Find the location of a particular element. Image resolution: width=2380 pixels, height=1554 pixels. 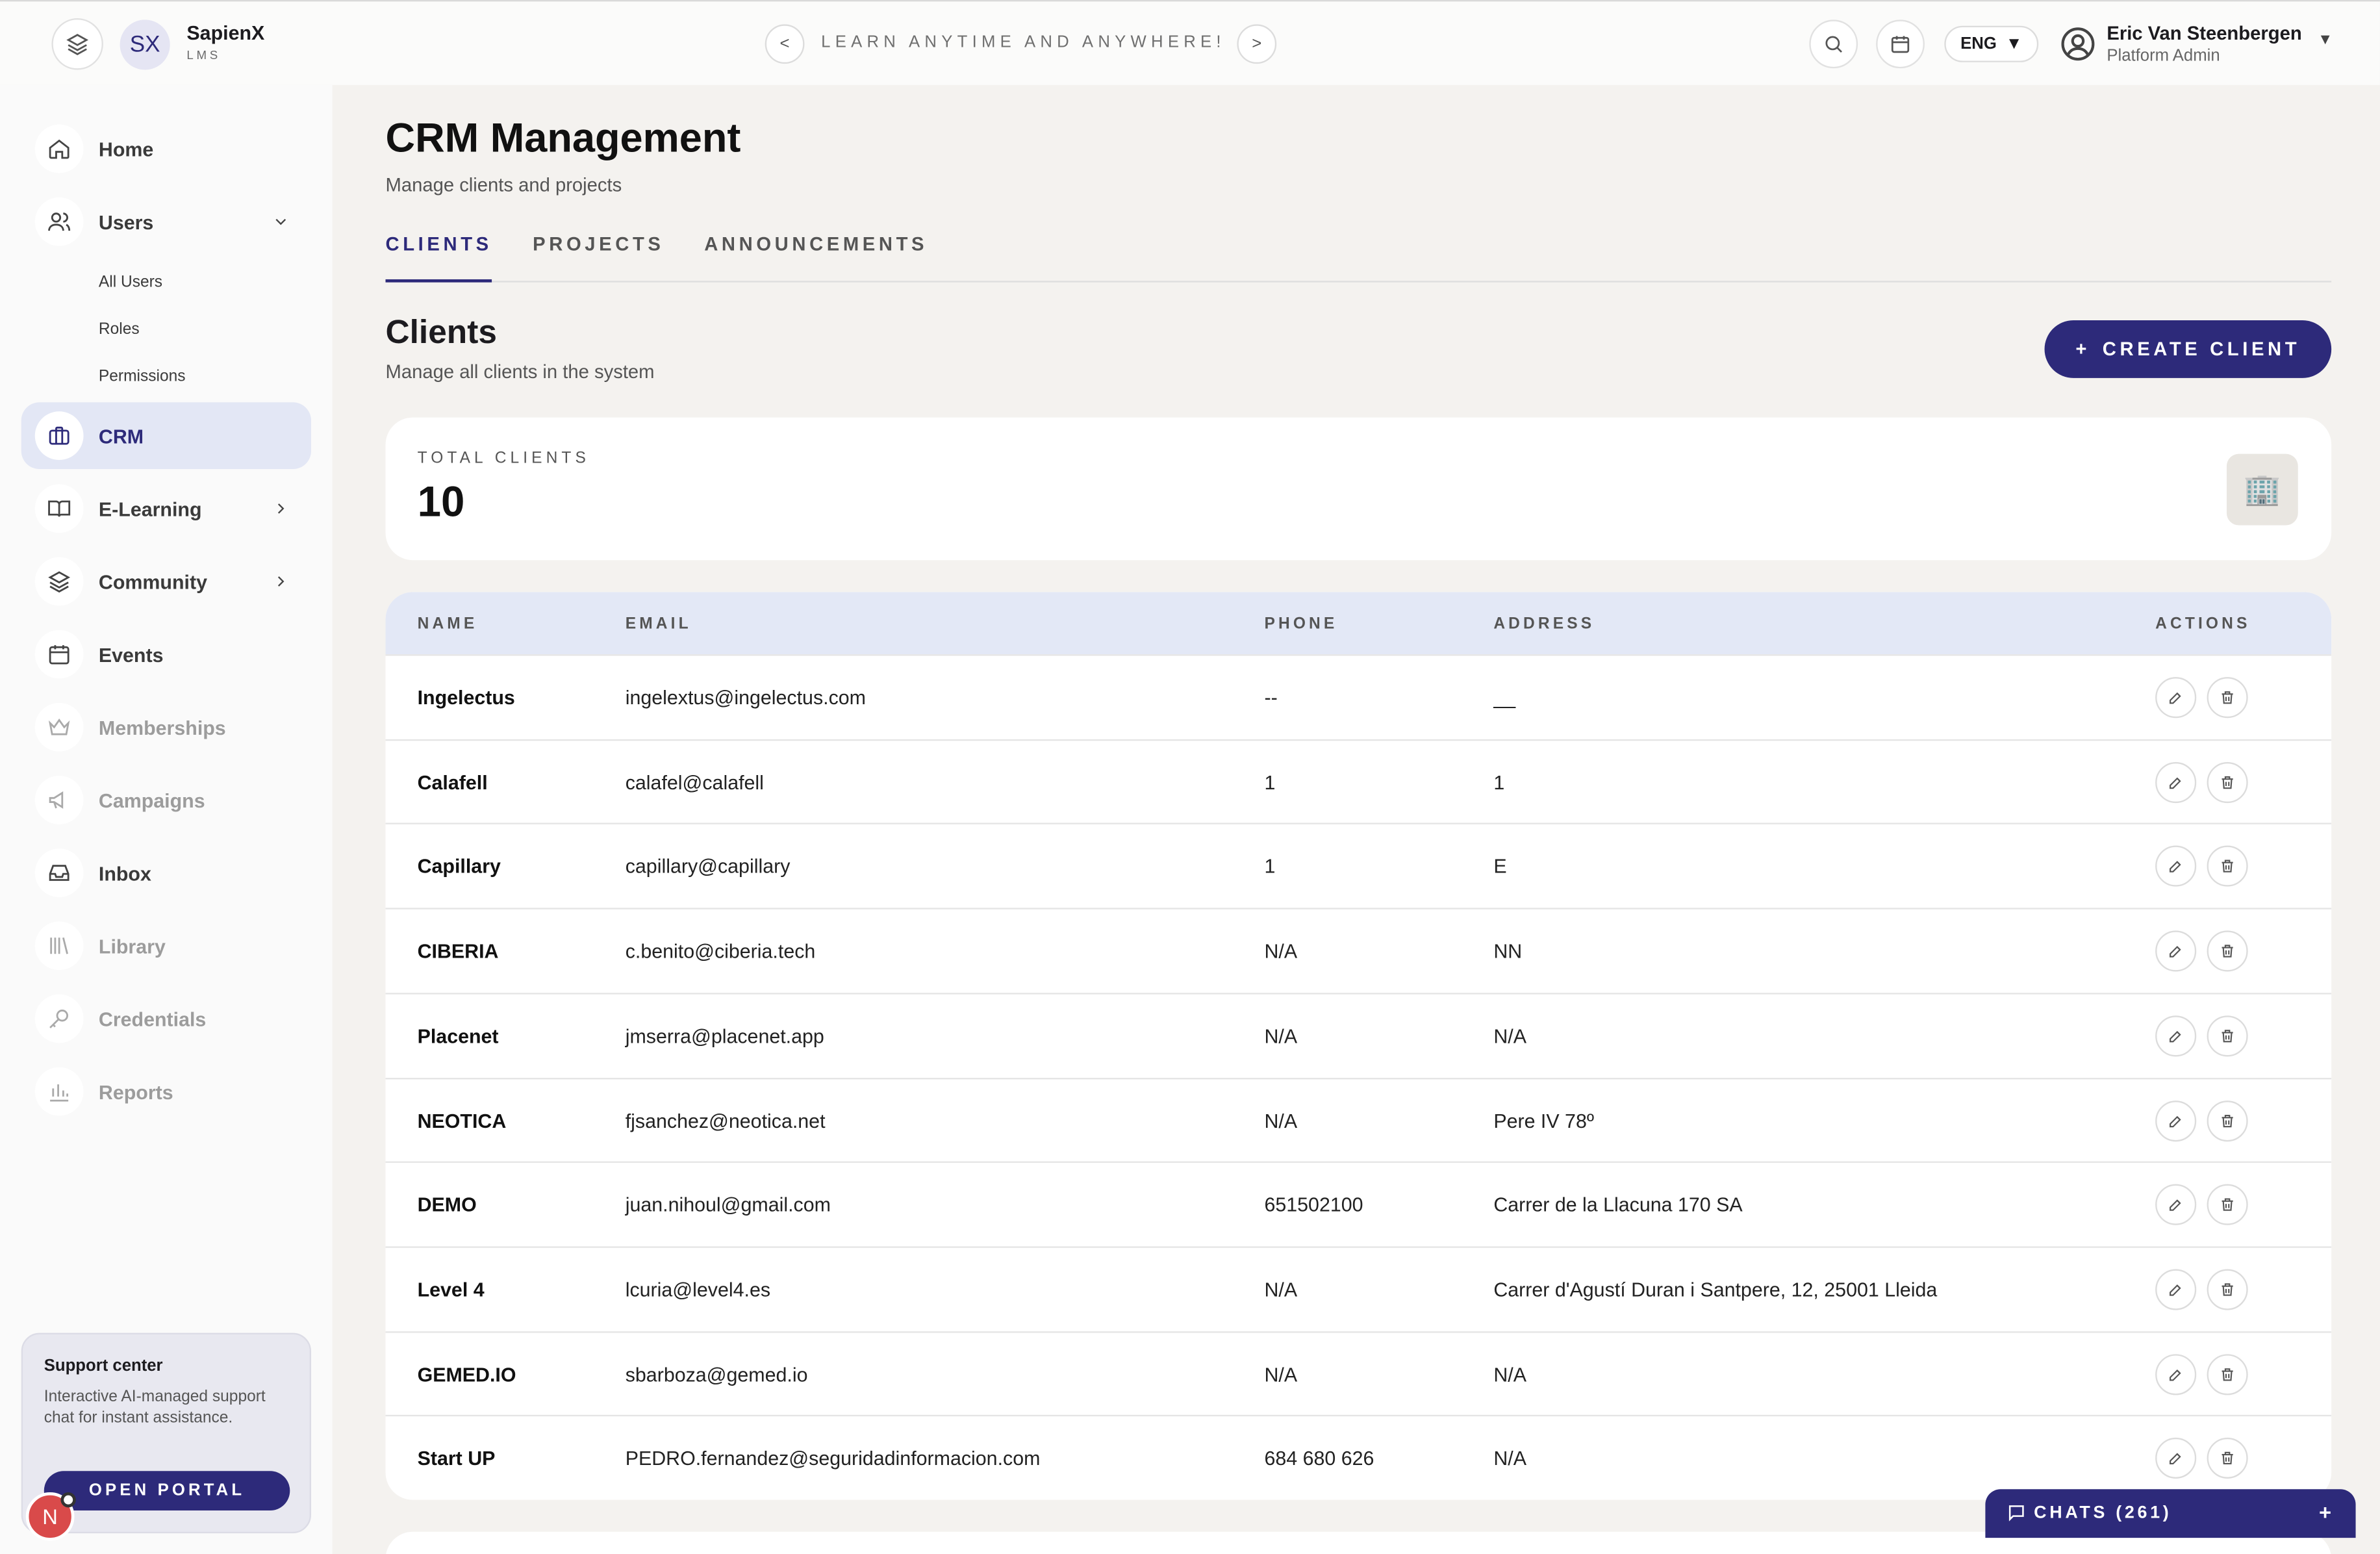

cell-phone: 684 680 626 is located at coordinates (1319, 1458).